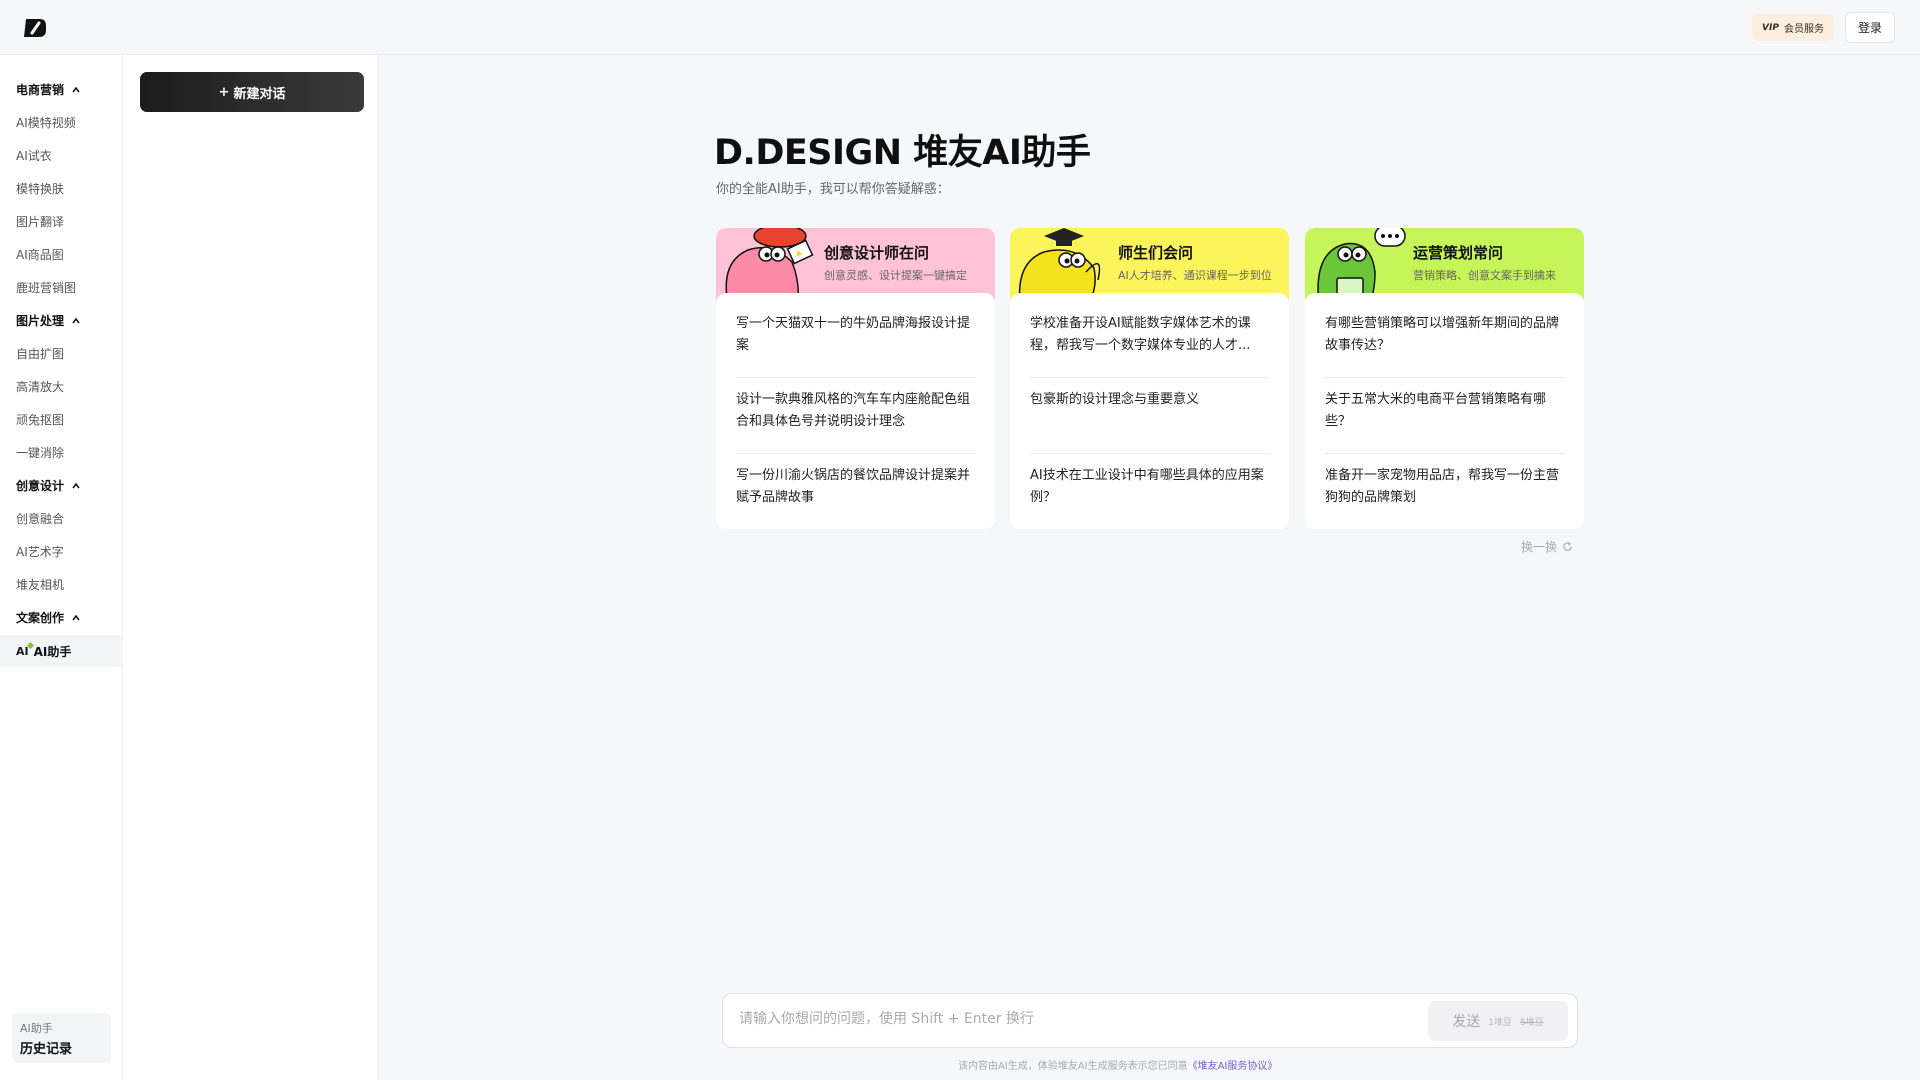 The height and width of the screenshot is (1080, 1920). Describe the element at coordinates (1156, 253) in the screenshot. I see `card-title: 师生们会问` at that location.